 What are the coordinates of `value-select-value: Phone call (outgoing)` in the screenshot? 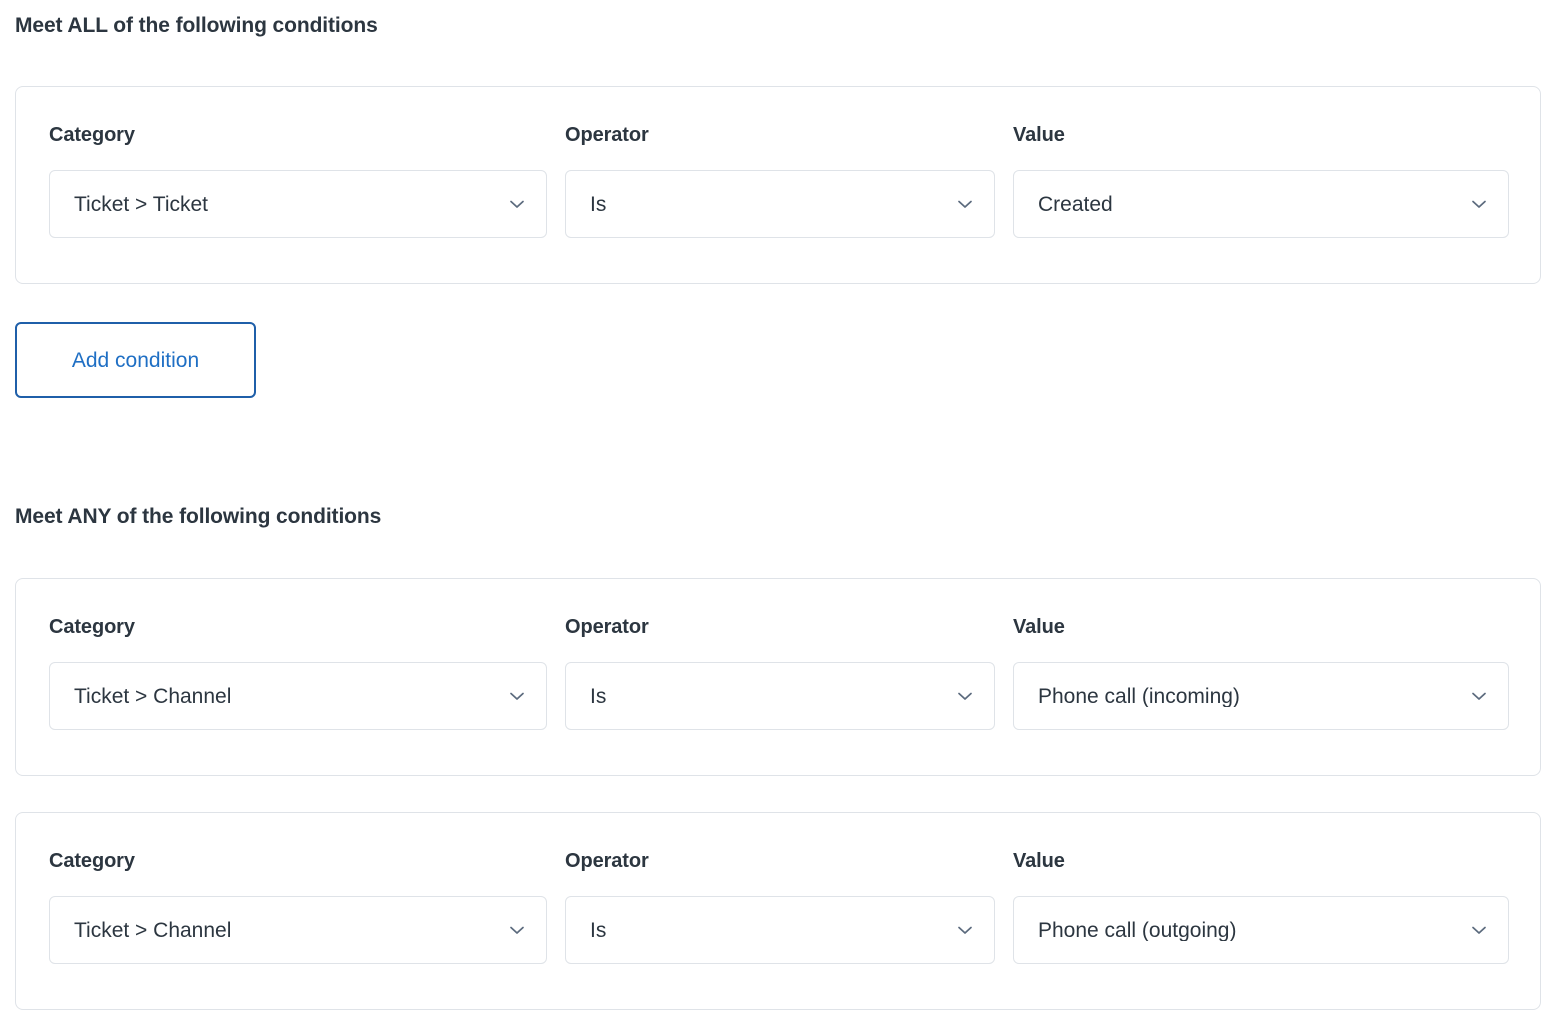 It's located at (1137, 930).